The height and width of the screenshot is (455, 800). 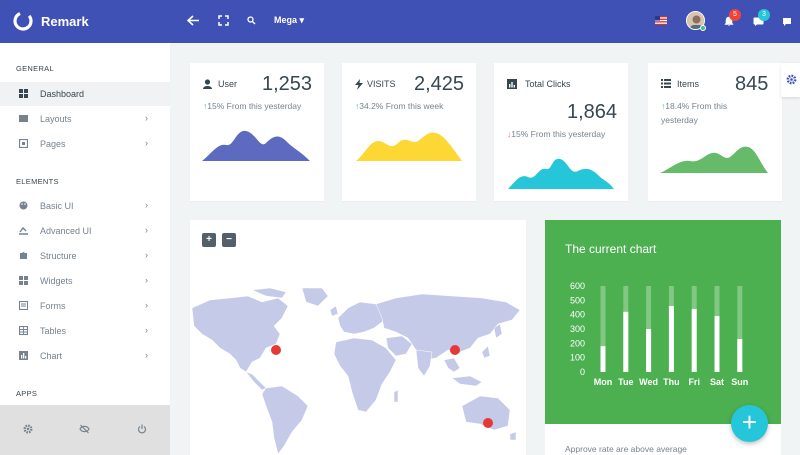 What do you see at coordinates (577, 329) in the screenshot?
I see `y-tick-label: 300` at bounding box center [577, 329].